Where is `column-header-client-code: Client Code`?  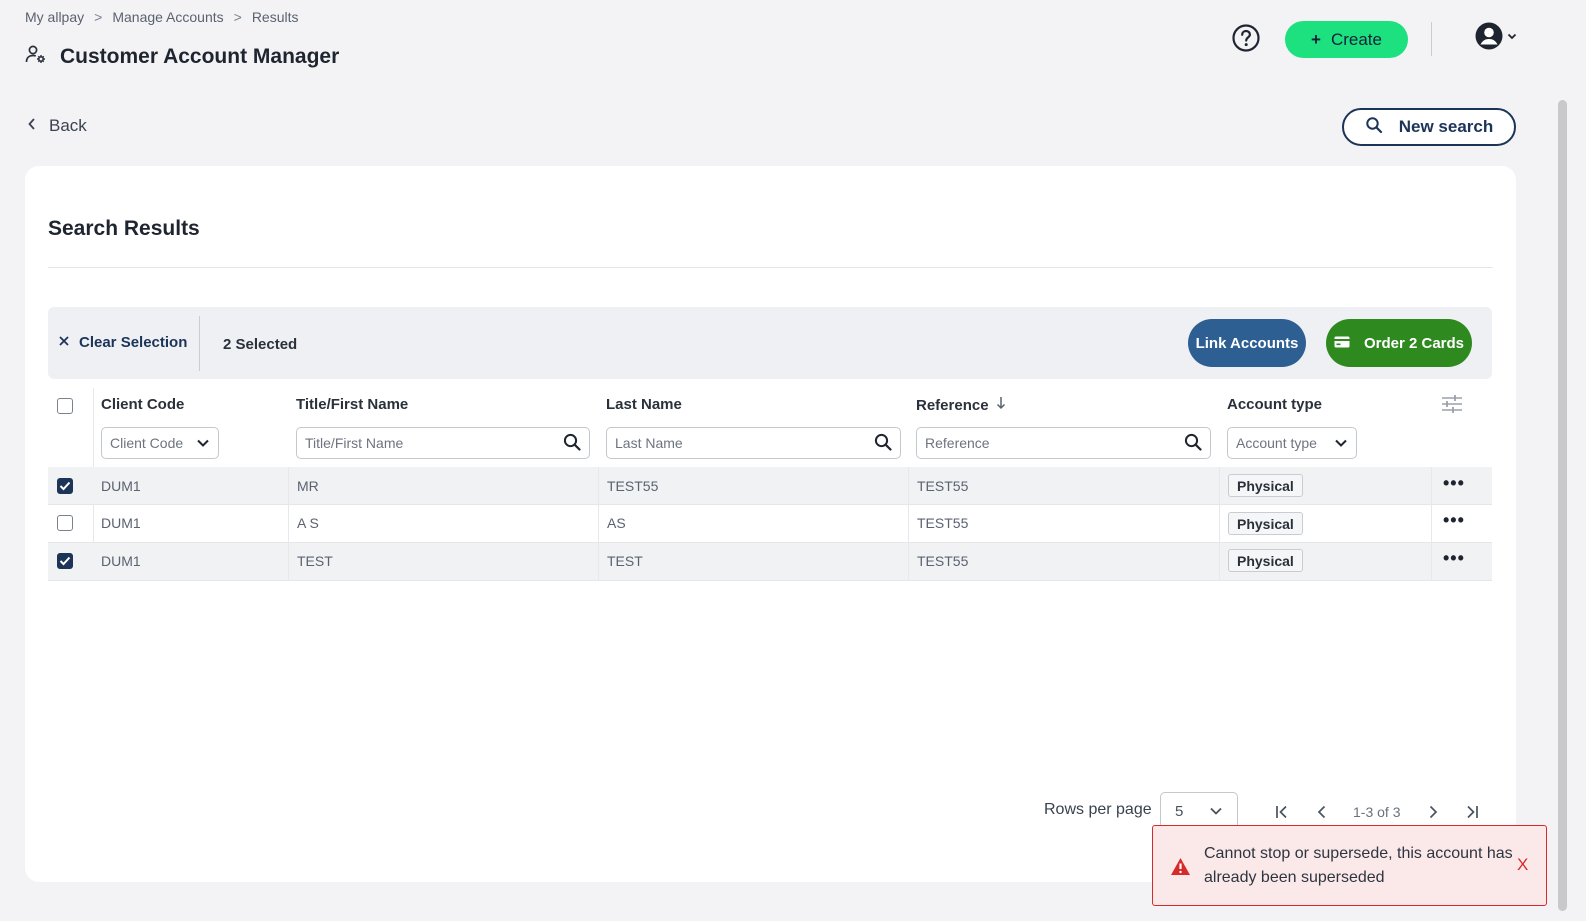 column-header-client-code: Client Code is located at coordinates (142, 404).